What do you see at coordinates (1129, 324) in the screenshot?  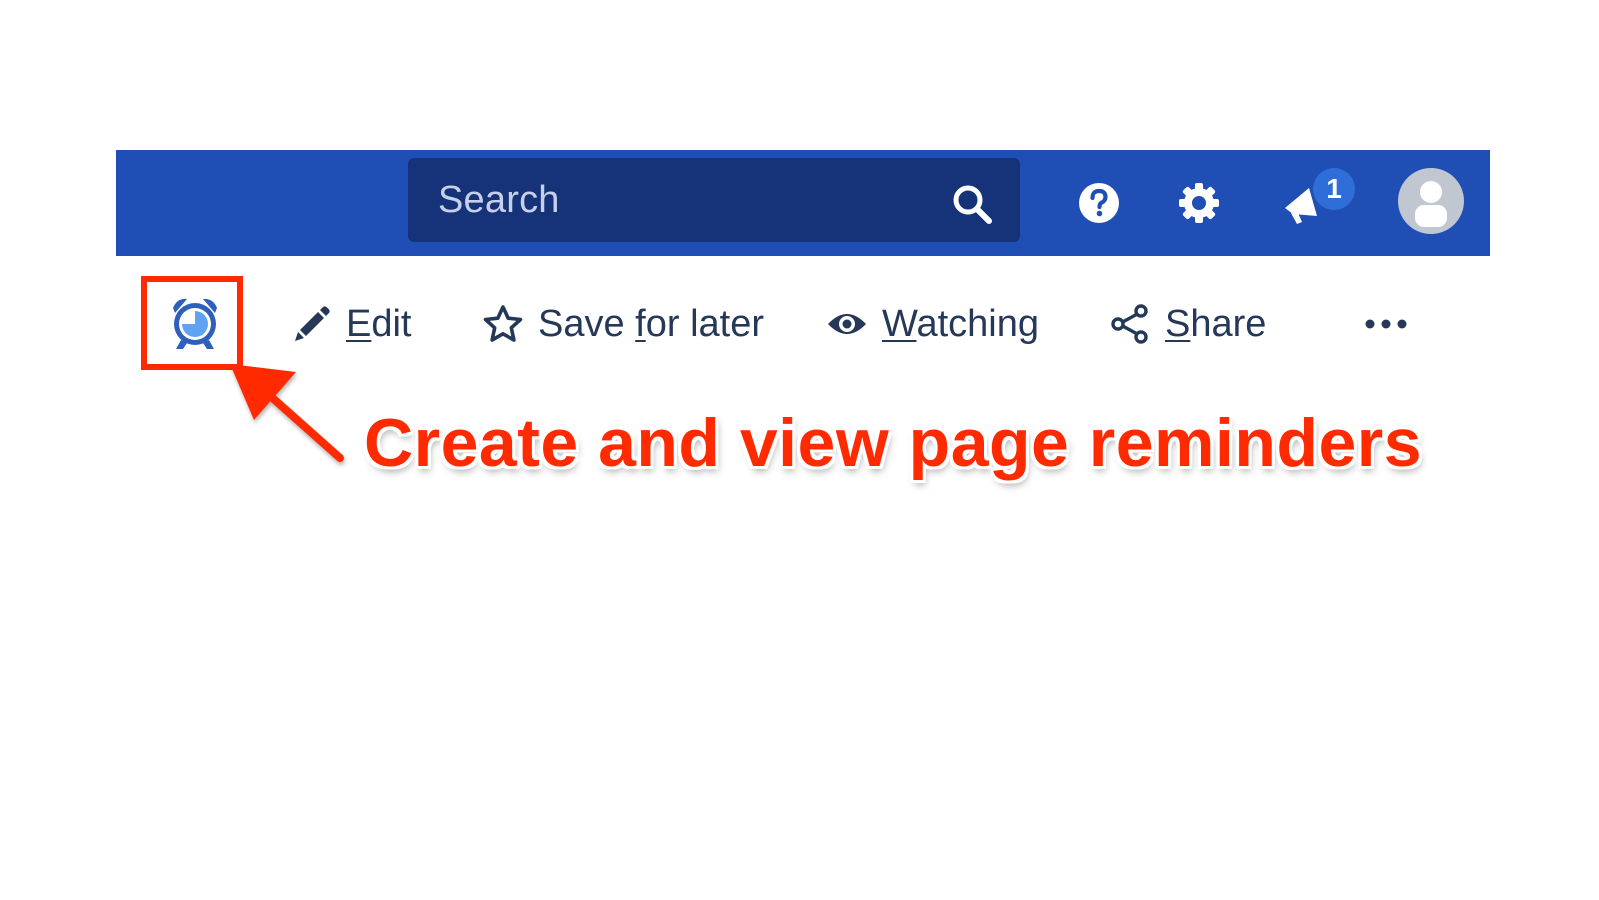 I see `share-icon` at bounding box center [1129, 324].